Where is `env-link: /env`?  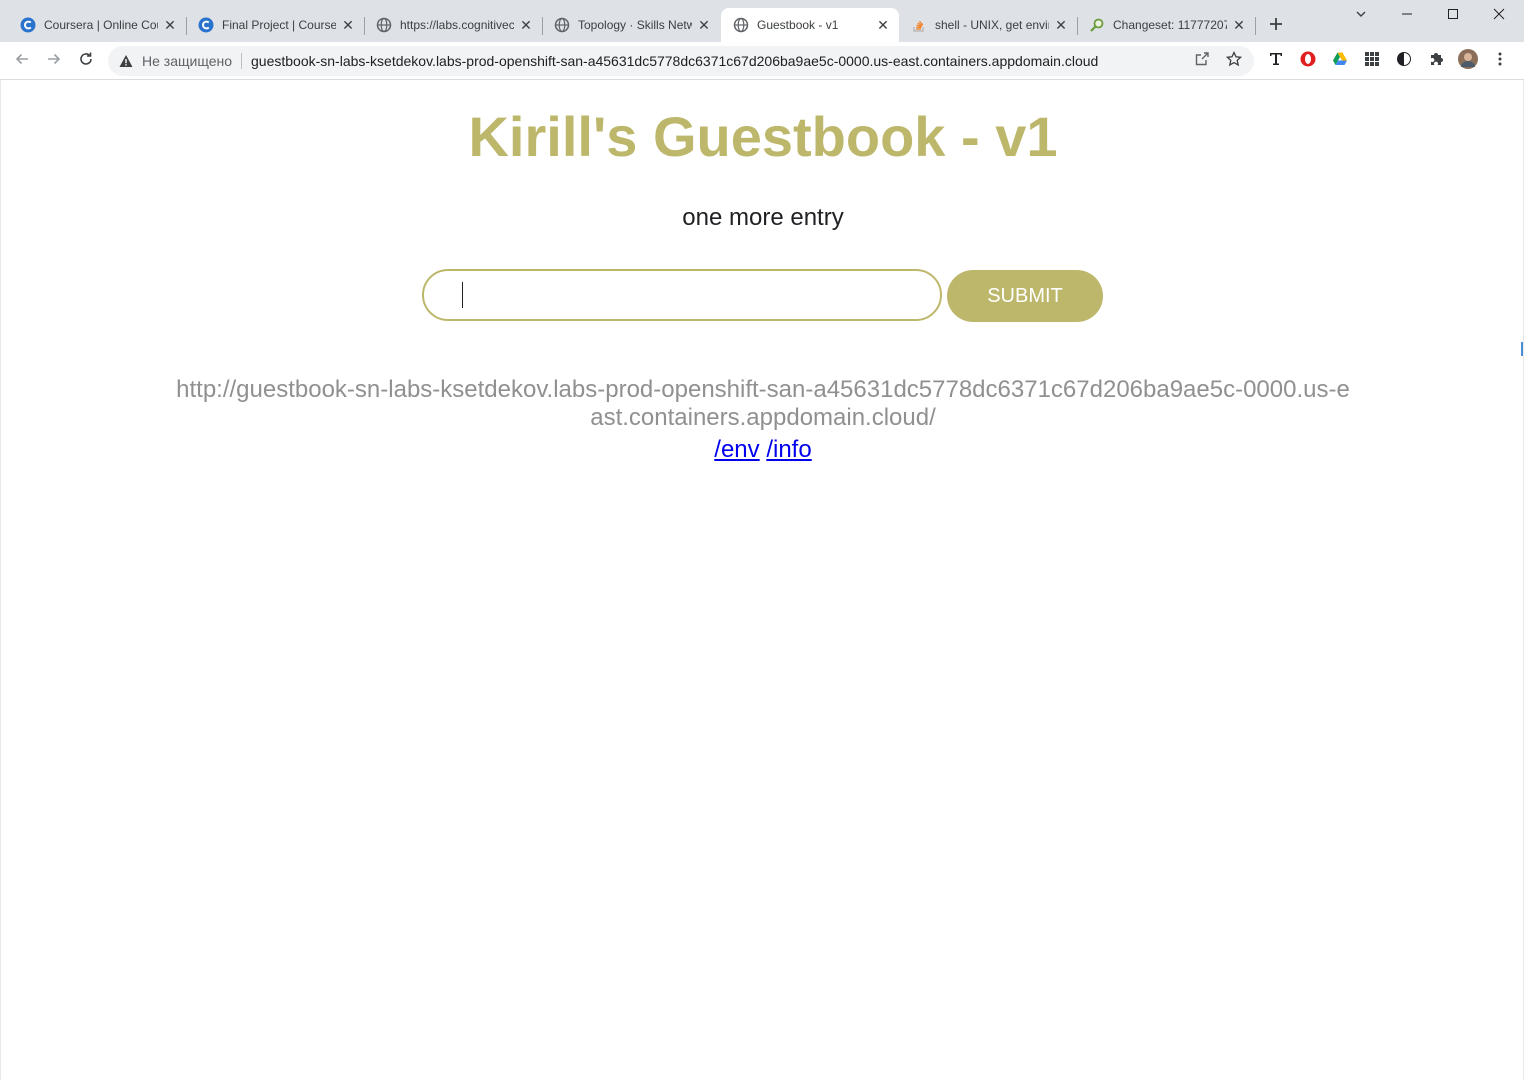 env-link: /env is located at coordinates (736, 449).